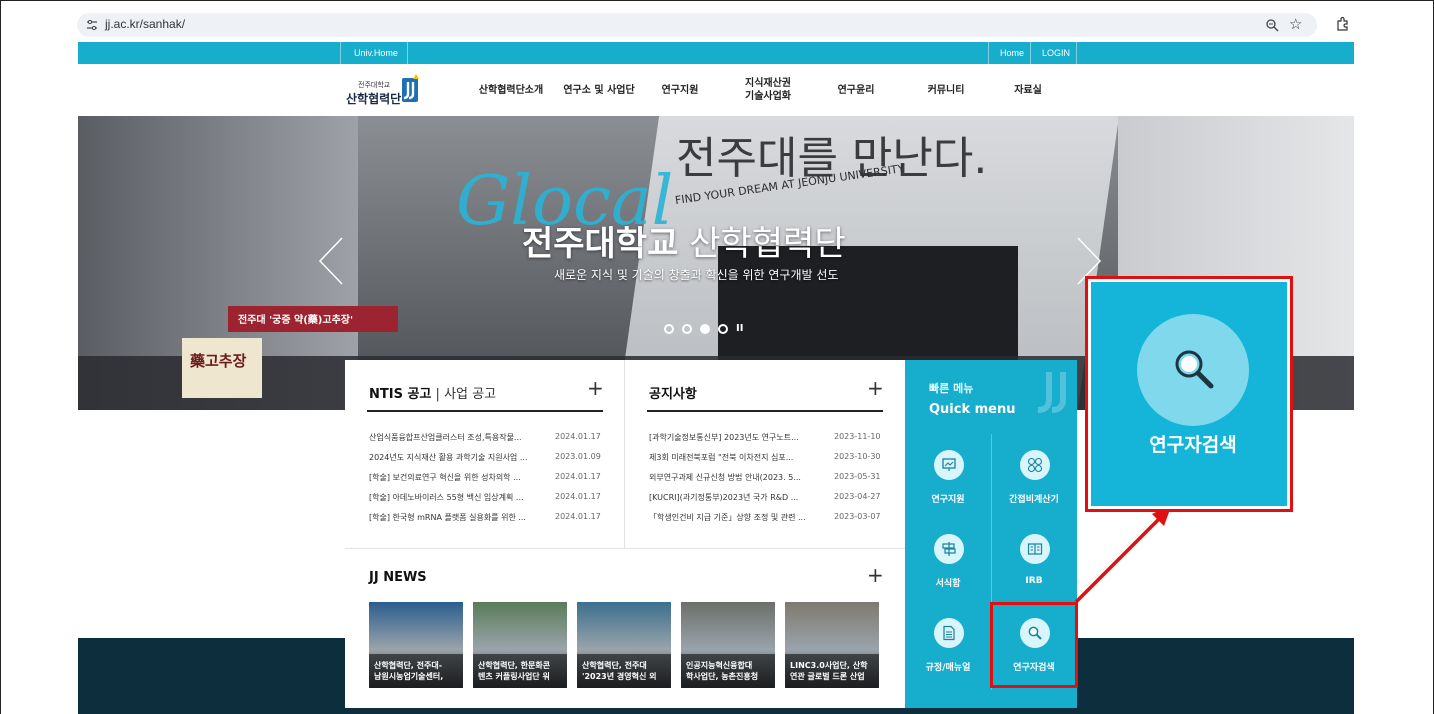 This screenshot has width=1434, height=714. What do you see at coordinates (857, 496) in the screenshot?
I see `list-item-date: 2023-04-27` at bounding box center [857, 496].